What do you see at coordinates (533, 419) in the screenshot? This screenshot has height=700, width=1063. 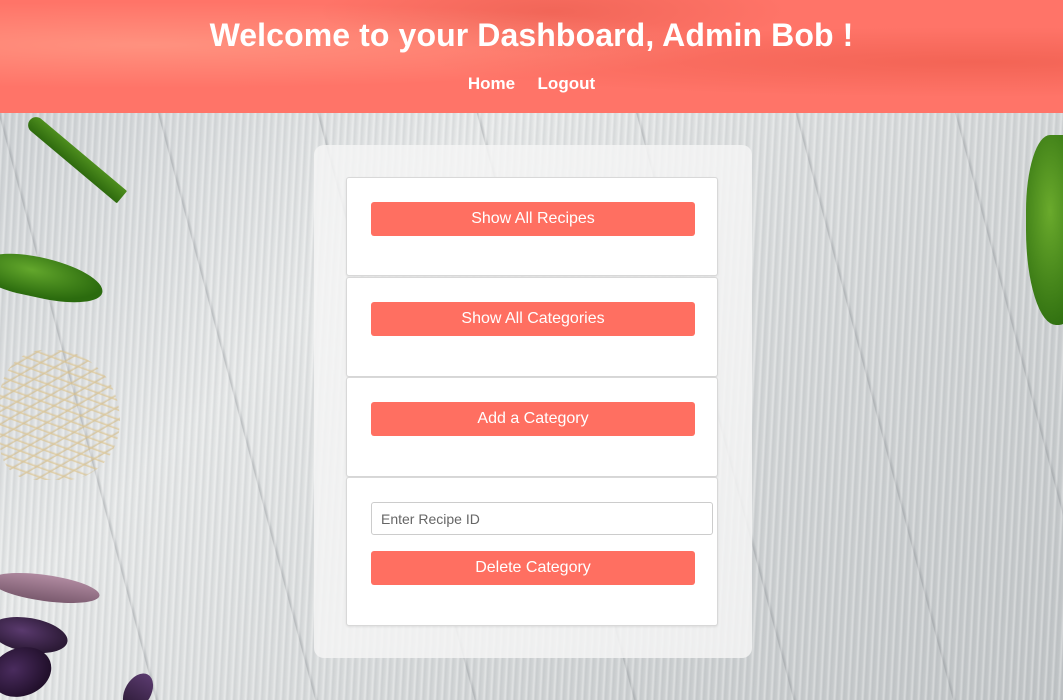 I see `add-category-button: Add a Category` at bounding box center [533, 419].